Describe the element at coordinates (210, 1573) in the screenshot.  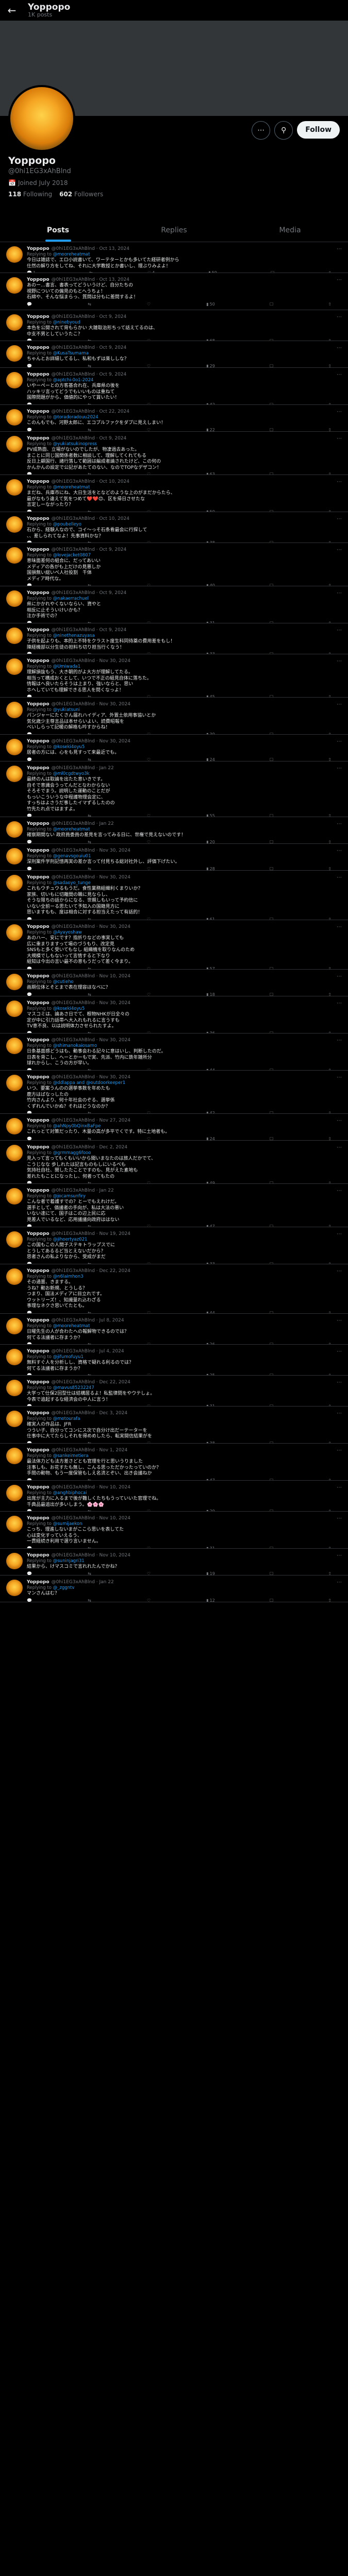
I see `views-button: ▮ 19` at that location.